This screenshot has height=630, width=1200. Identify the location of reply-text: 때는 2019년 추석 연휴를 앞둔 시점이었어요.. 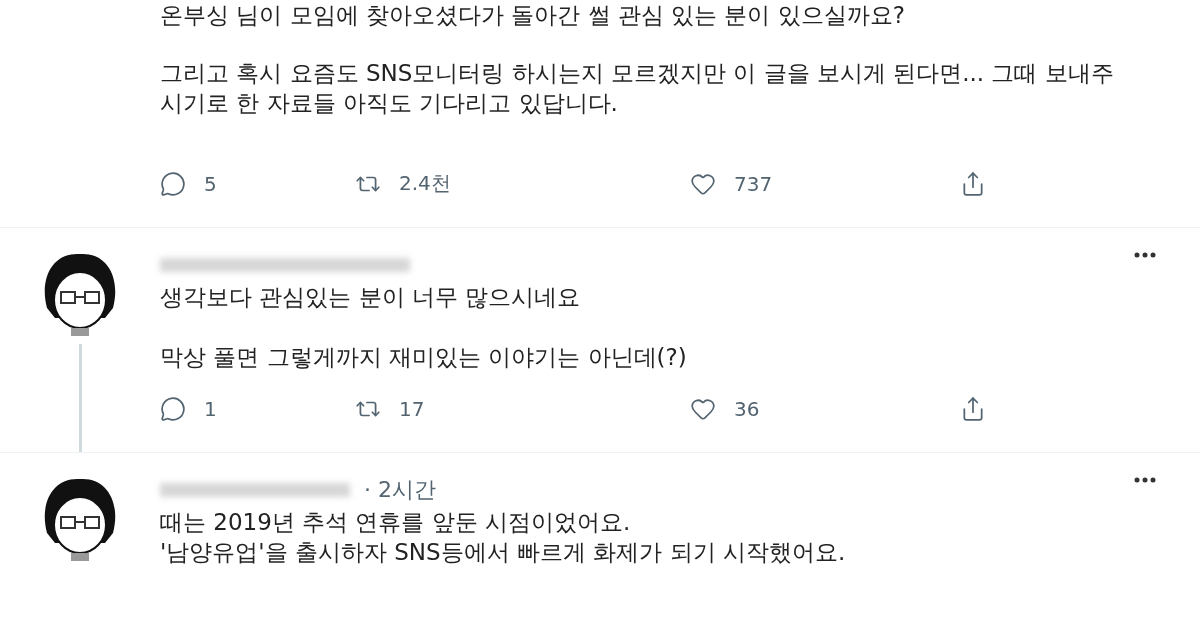
(396, 522).